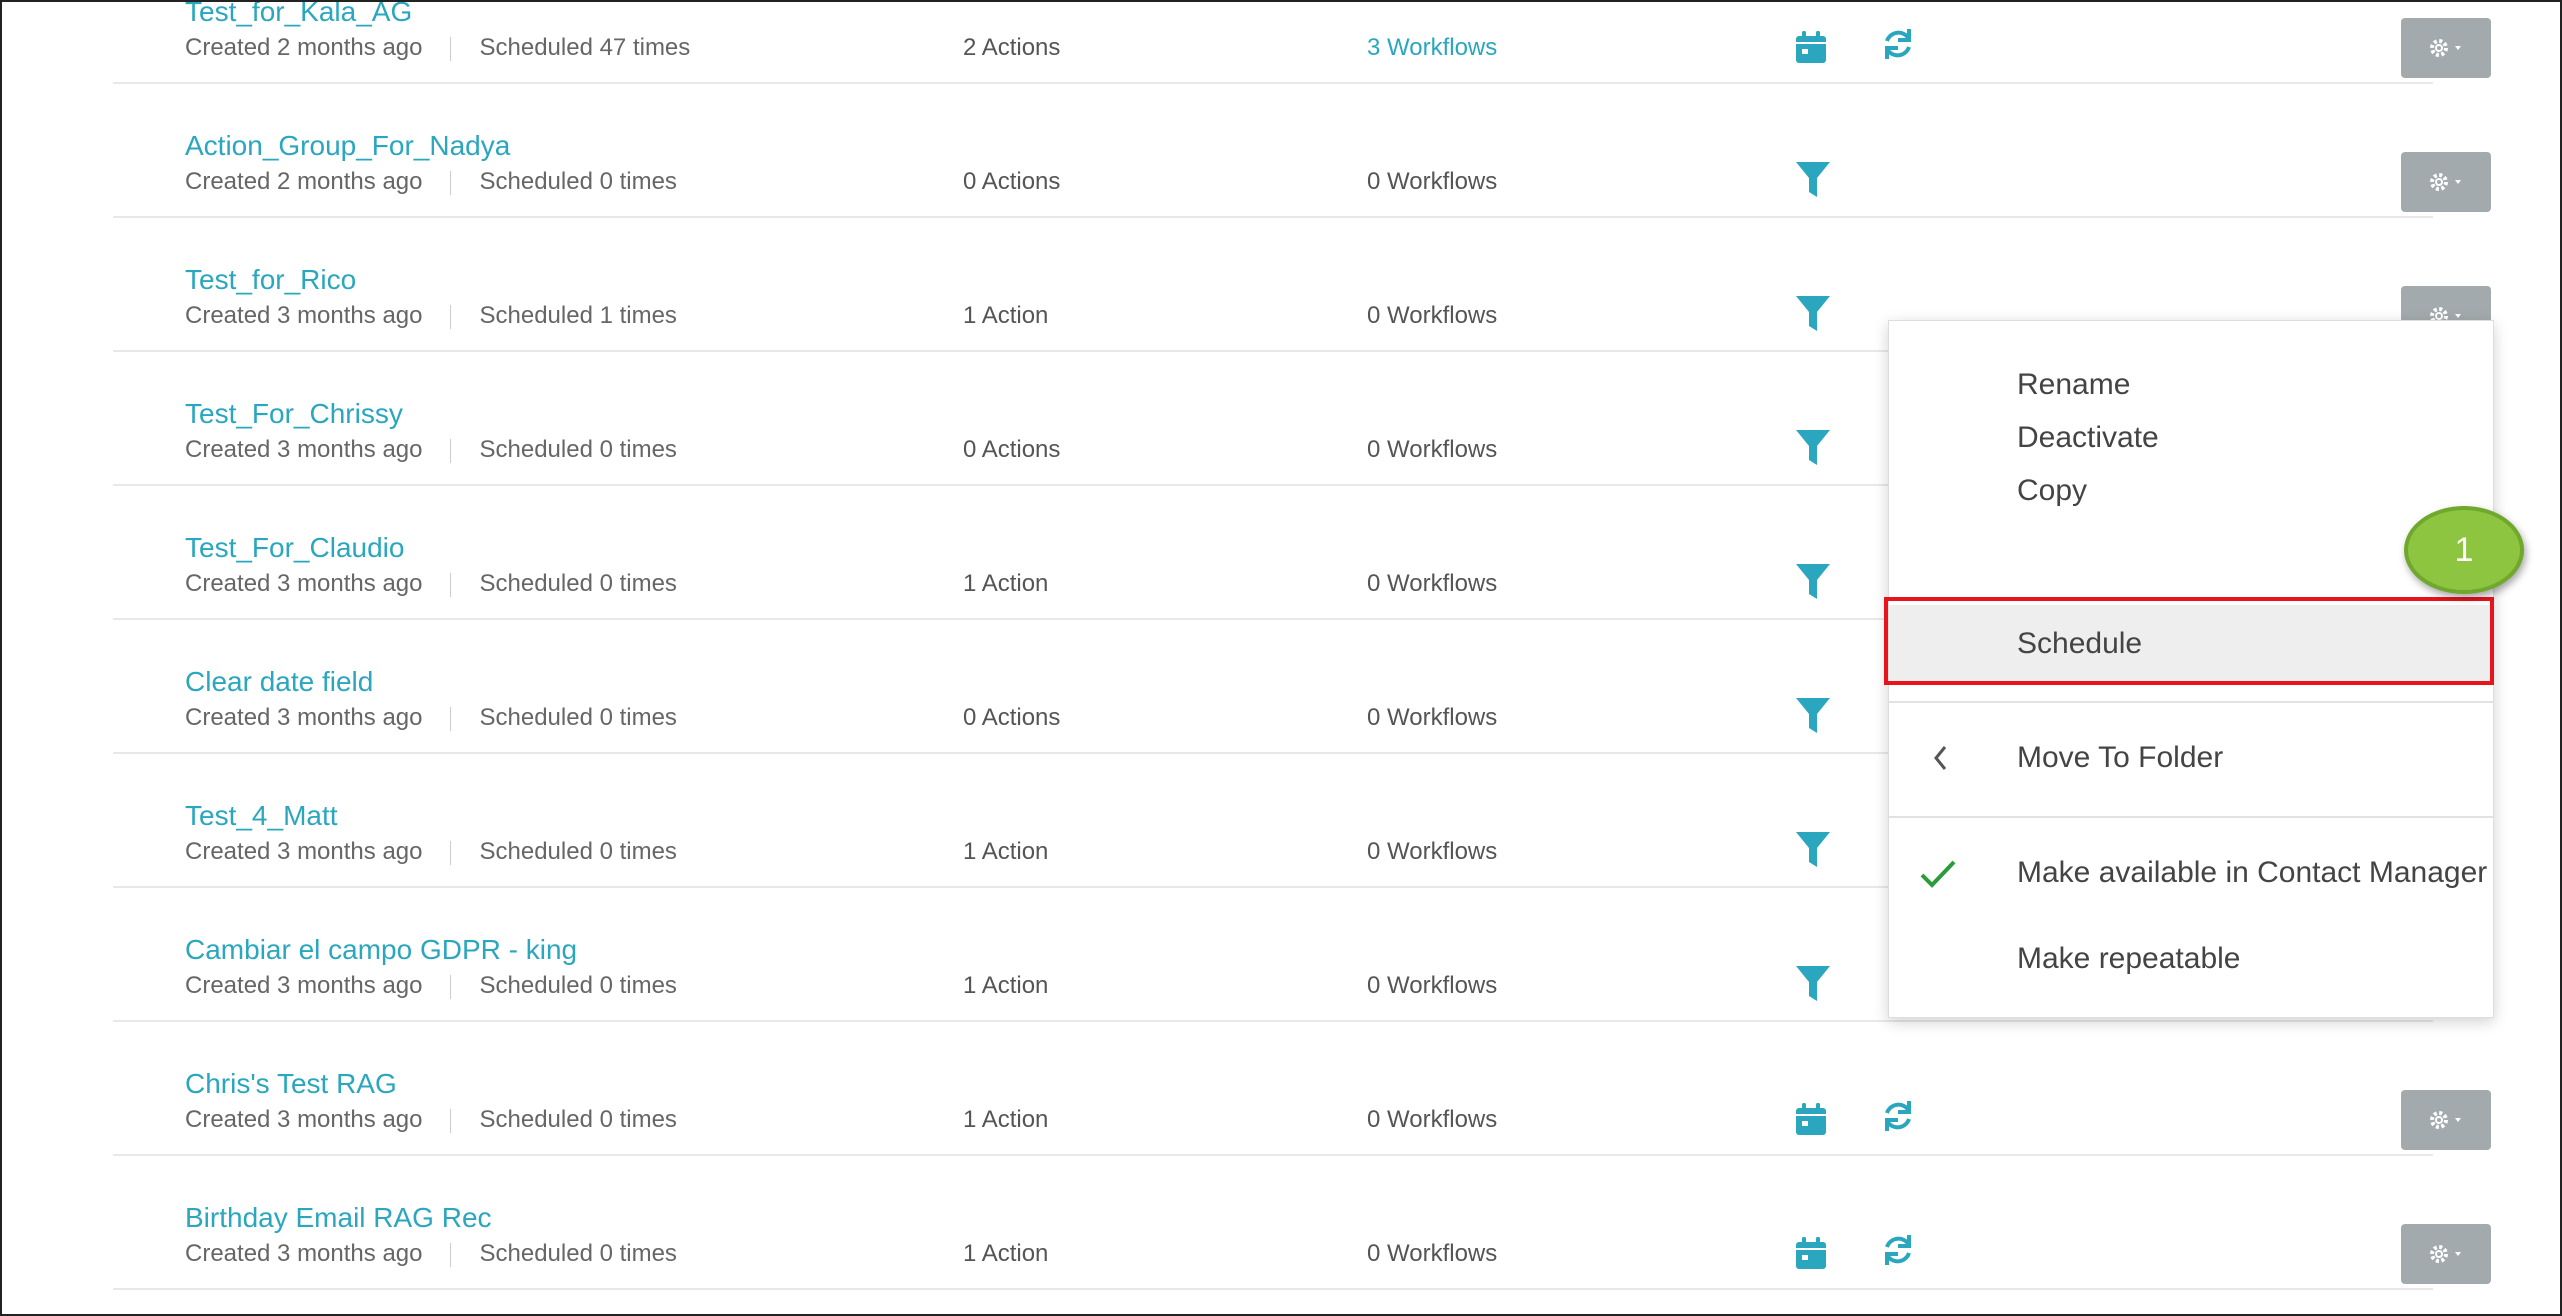 This screenshot has height=1316, width=2562. What do you see at coordinates (2052, 490) in the screenshot?
I see `menu-item-label: Copy` at bounding box center [2052, 490].